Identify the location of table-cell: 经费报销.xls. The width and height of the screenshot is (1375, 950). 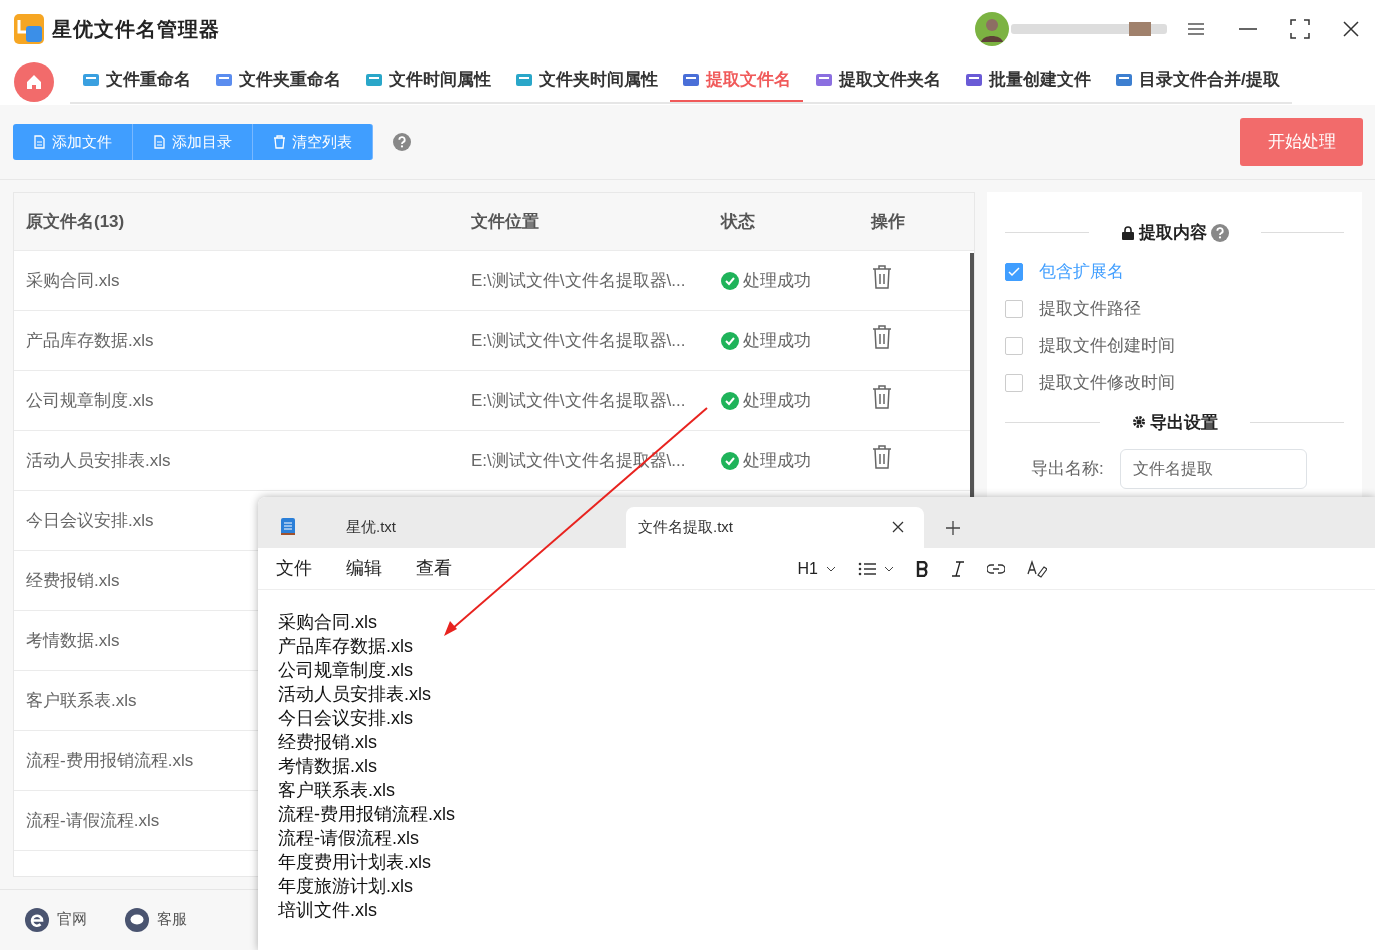
(73, 580).